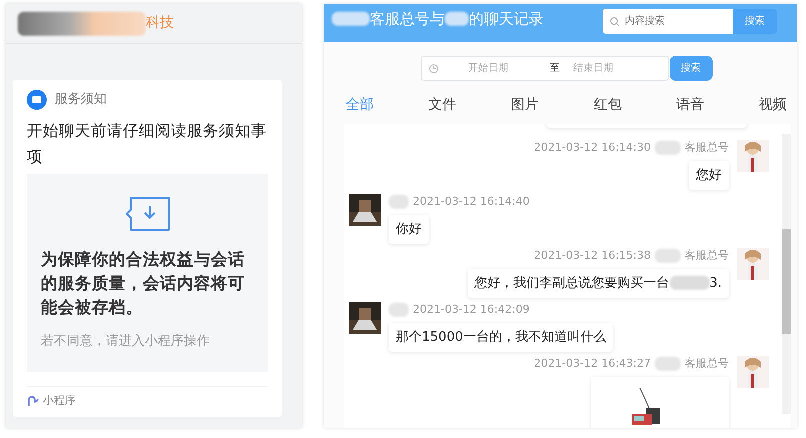  I want to click on notice-hint: 若不同意，请进入小程序操作, so click(126, 342).